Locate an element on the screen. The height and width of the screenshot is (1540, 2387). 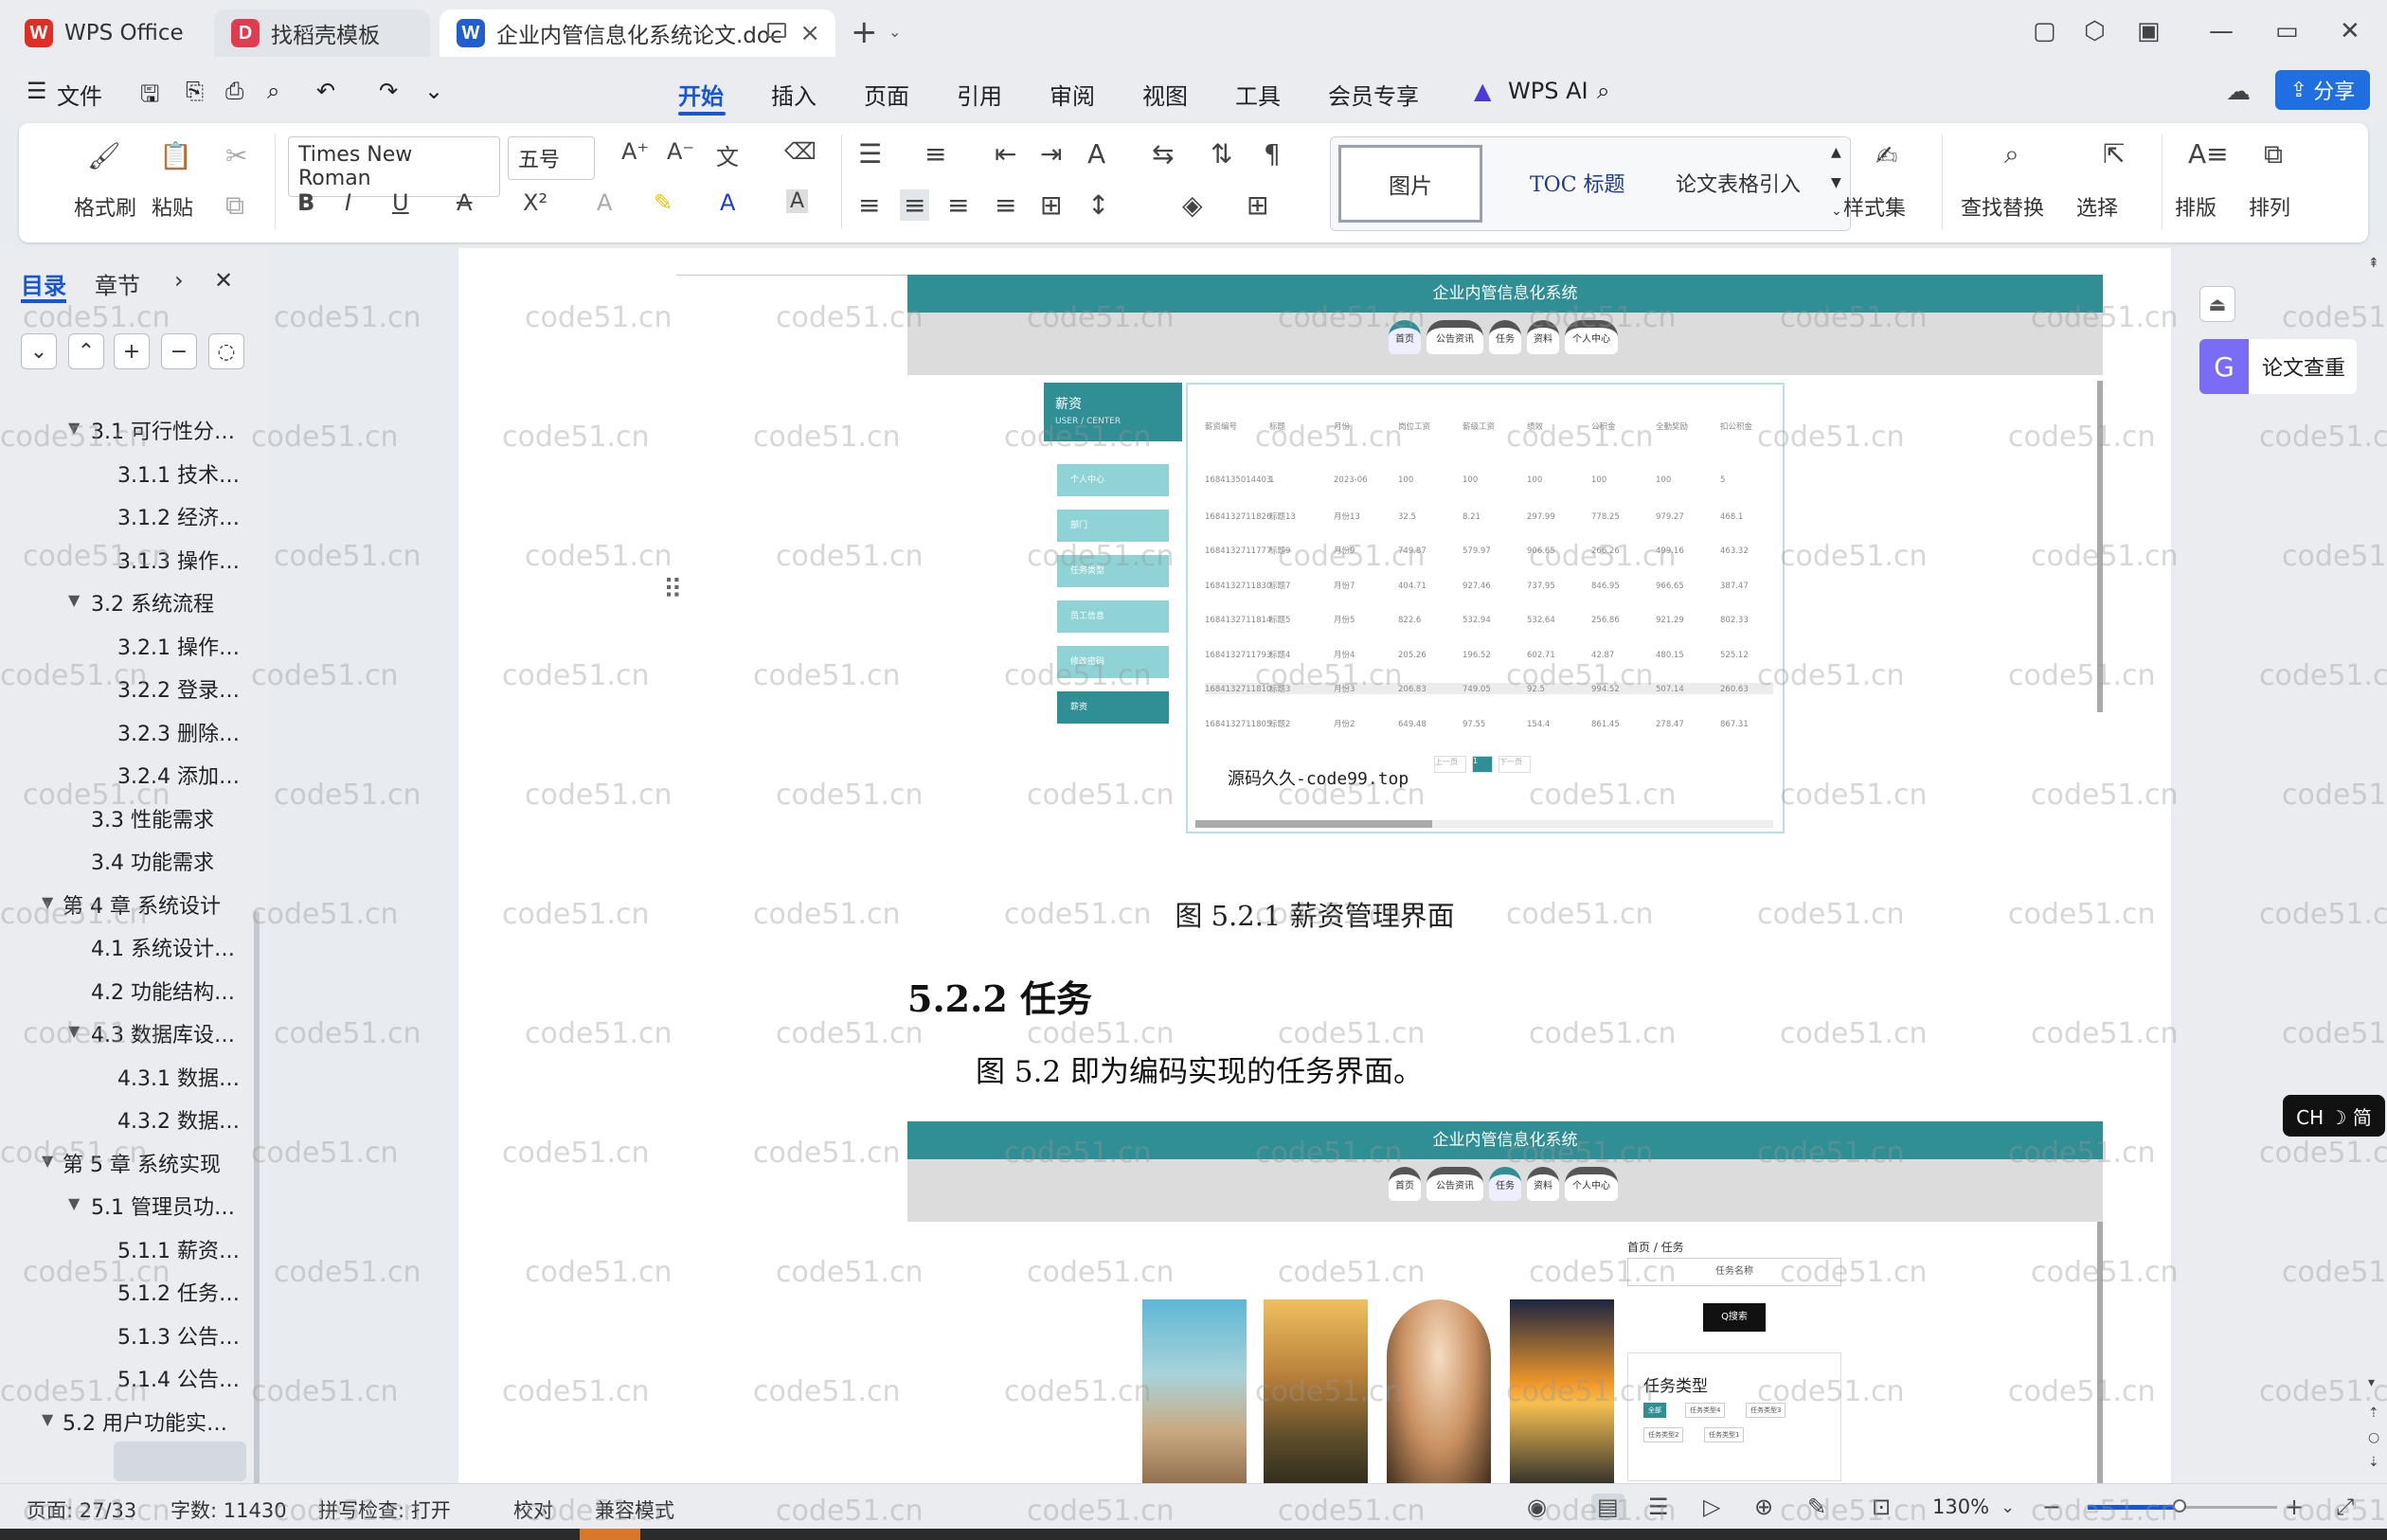
superscript-icon: X² is located at coordinates (535, 202).